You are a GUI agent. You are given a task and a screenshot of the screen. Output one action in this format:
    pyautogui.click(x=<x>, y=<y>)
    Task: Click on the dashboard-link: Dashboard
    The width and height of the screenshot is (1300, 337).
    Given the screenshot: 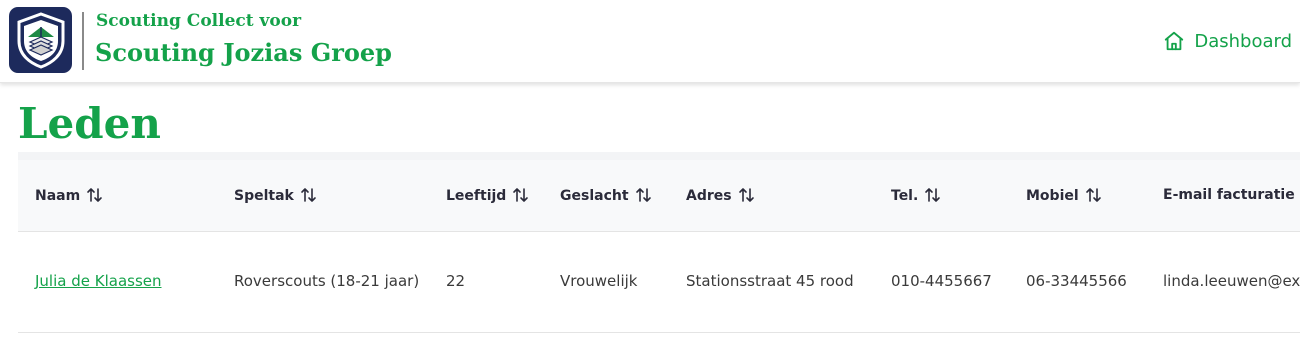 What is the action you would take?
    pyautogui.click(x=1227, y=41)
    